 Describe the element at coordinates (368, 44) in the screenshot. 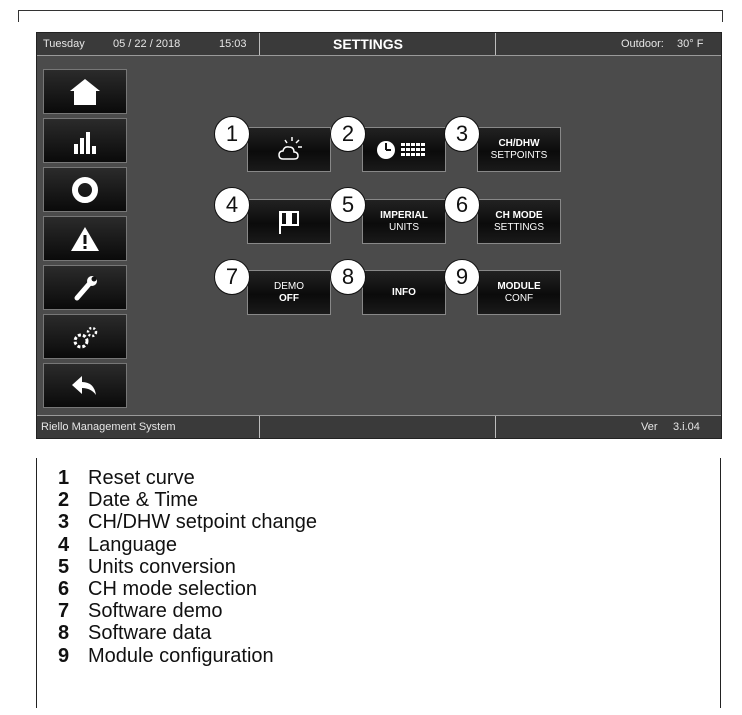

I see `page-title: SETTINGS` at that location.